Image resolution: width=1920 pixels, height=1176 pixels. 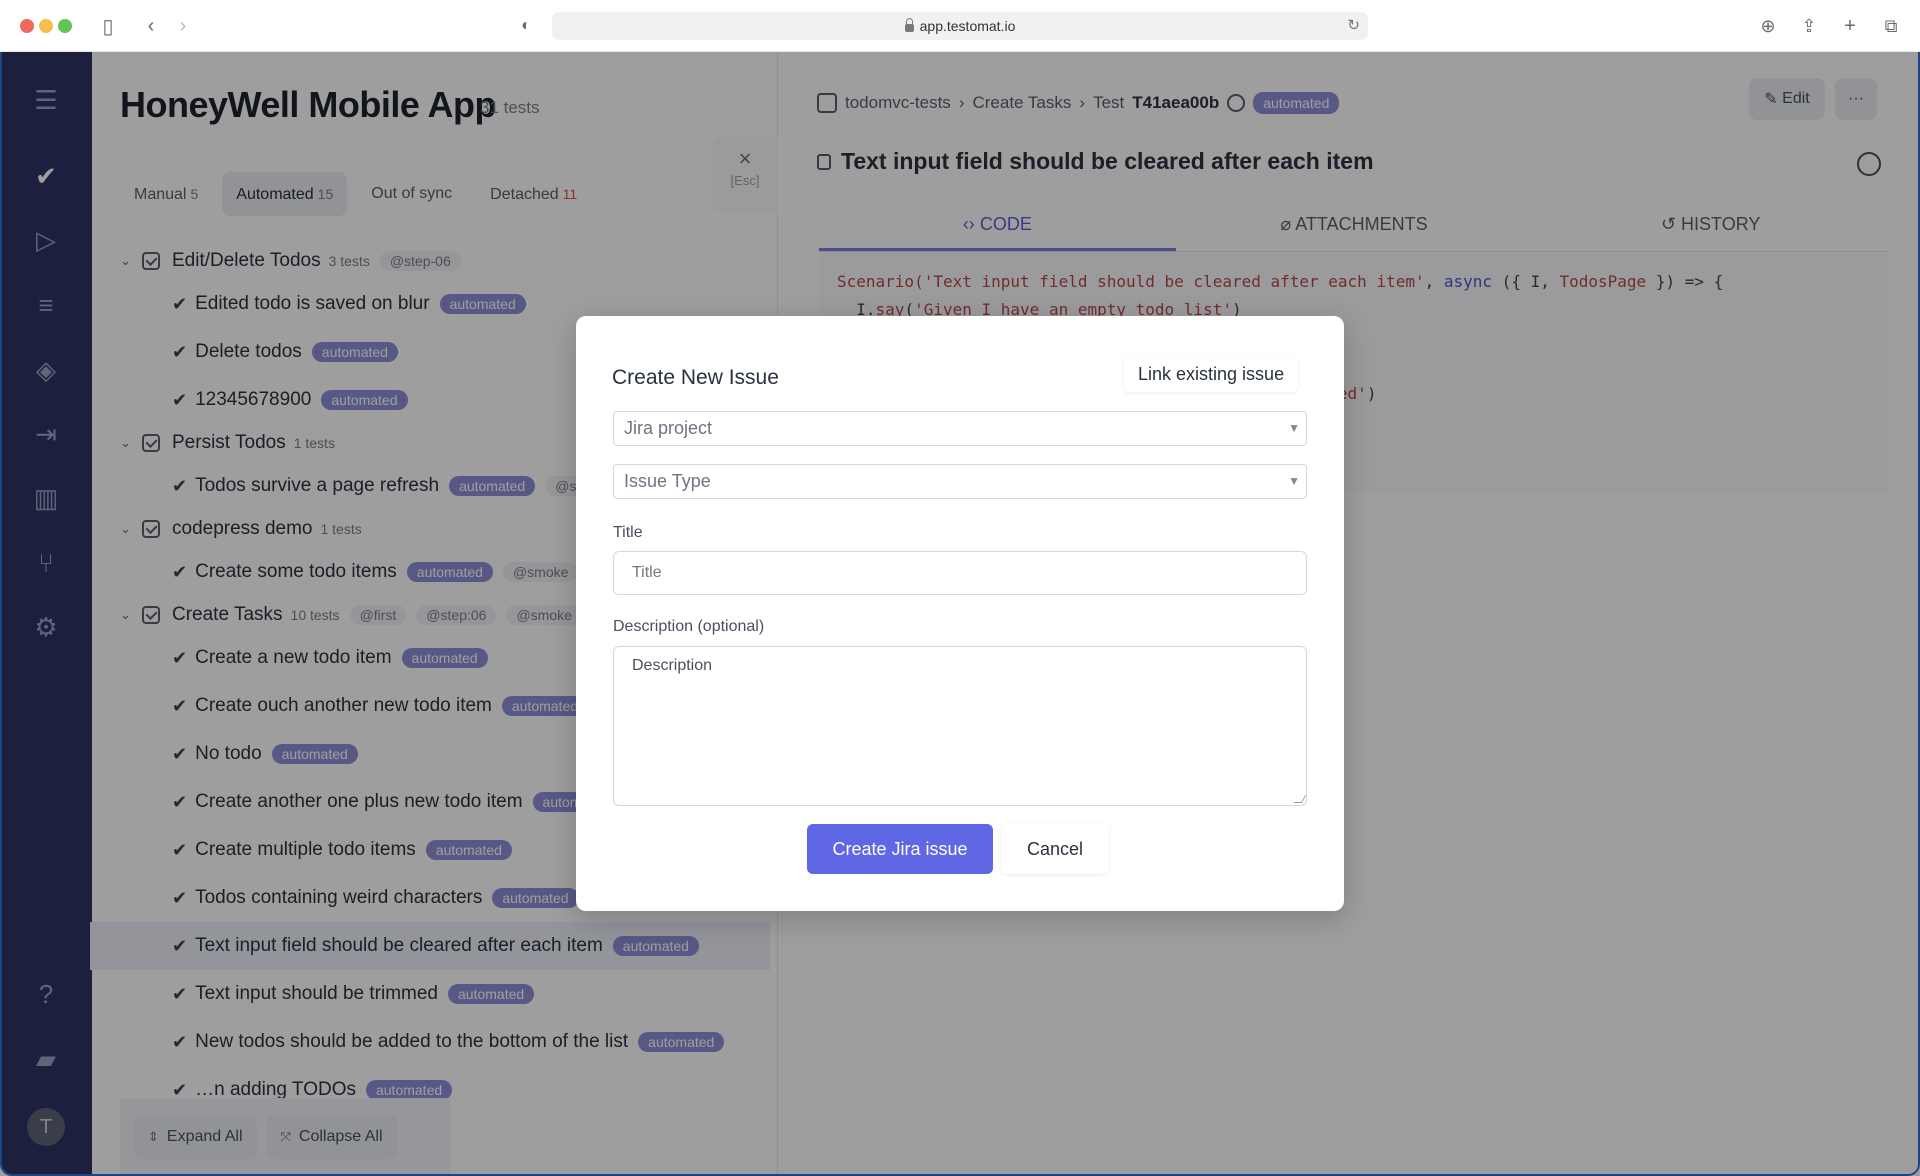 What do you see at coordinates (672, 665) in the screenshot?
I see `description-placeholder: Description` at bounding box center [672, 665].